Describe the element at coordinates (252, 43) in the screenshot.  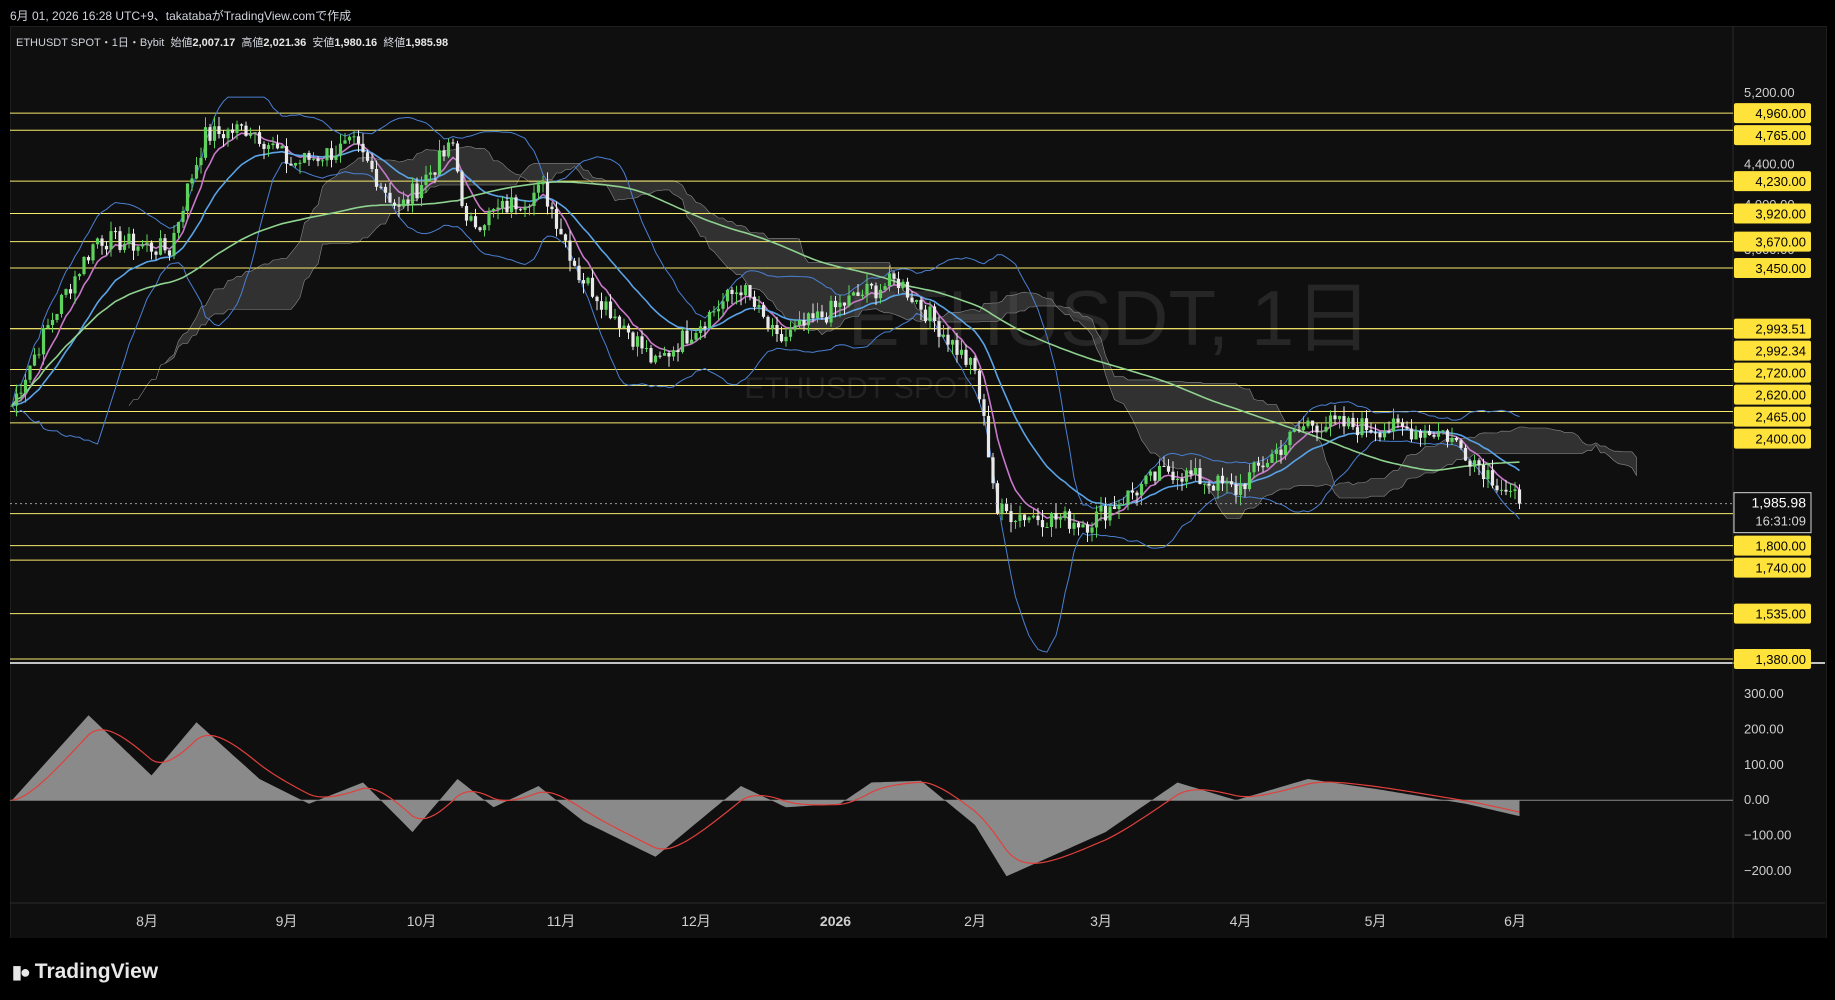
I see `legend-high-label: 高値` at that location.